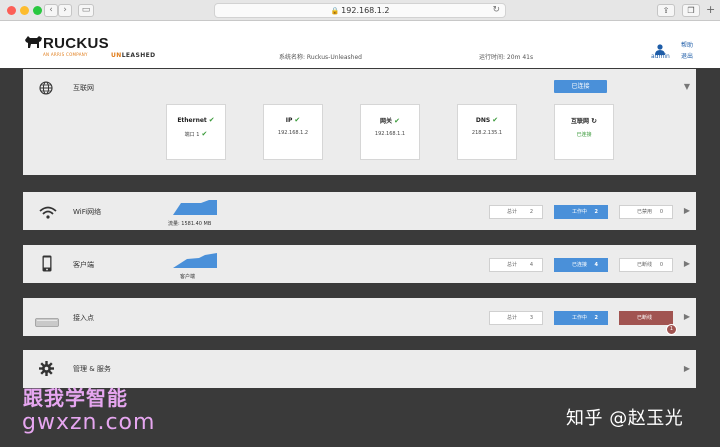  What do you see at coordinates (625, 418) in the screenshot?
I see `watermark-credit: 知乎 @赵玉光` at bounding box center [625, 418].